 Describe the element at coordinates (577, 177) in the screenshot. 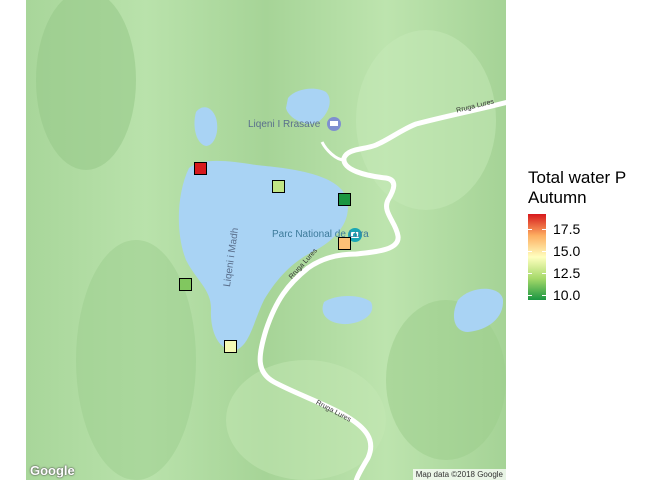

I see `legend-title-line1: Total water P` at that location.